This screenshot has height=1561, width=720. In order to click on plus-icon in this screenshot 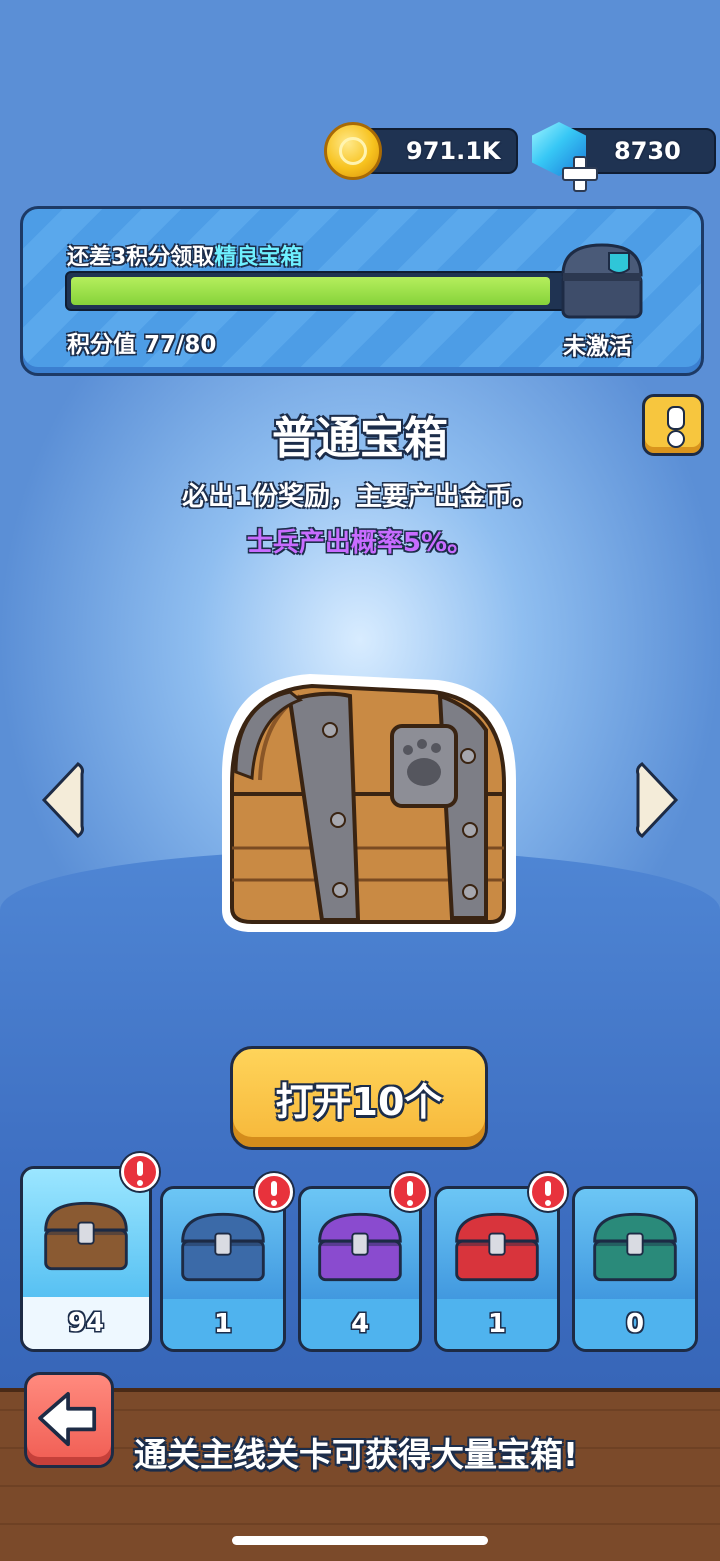, I will do `click(580, 174)`.